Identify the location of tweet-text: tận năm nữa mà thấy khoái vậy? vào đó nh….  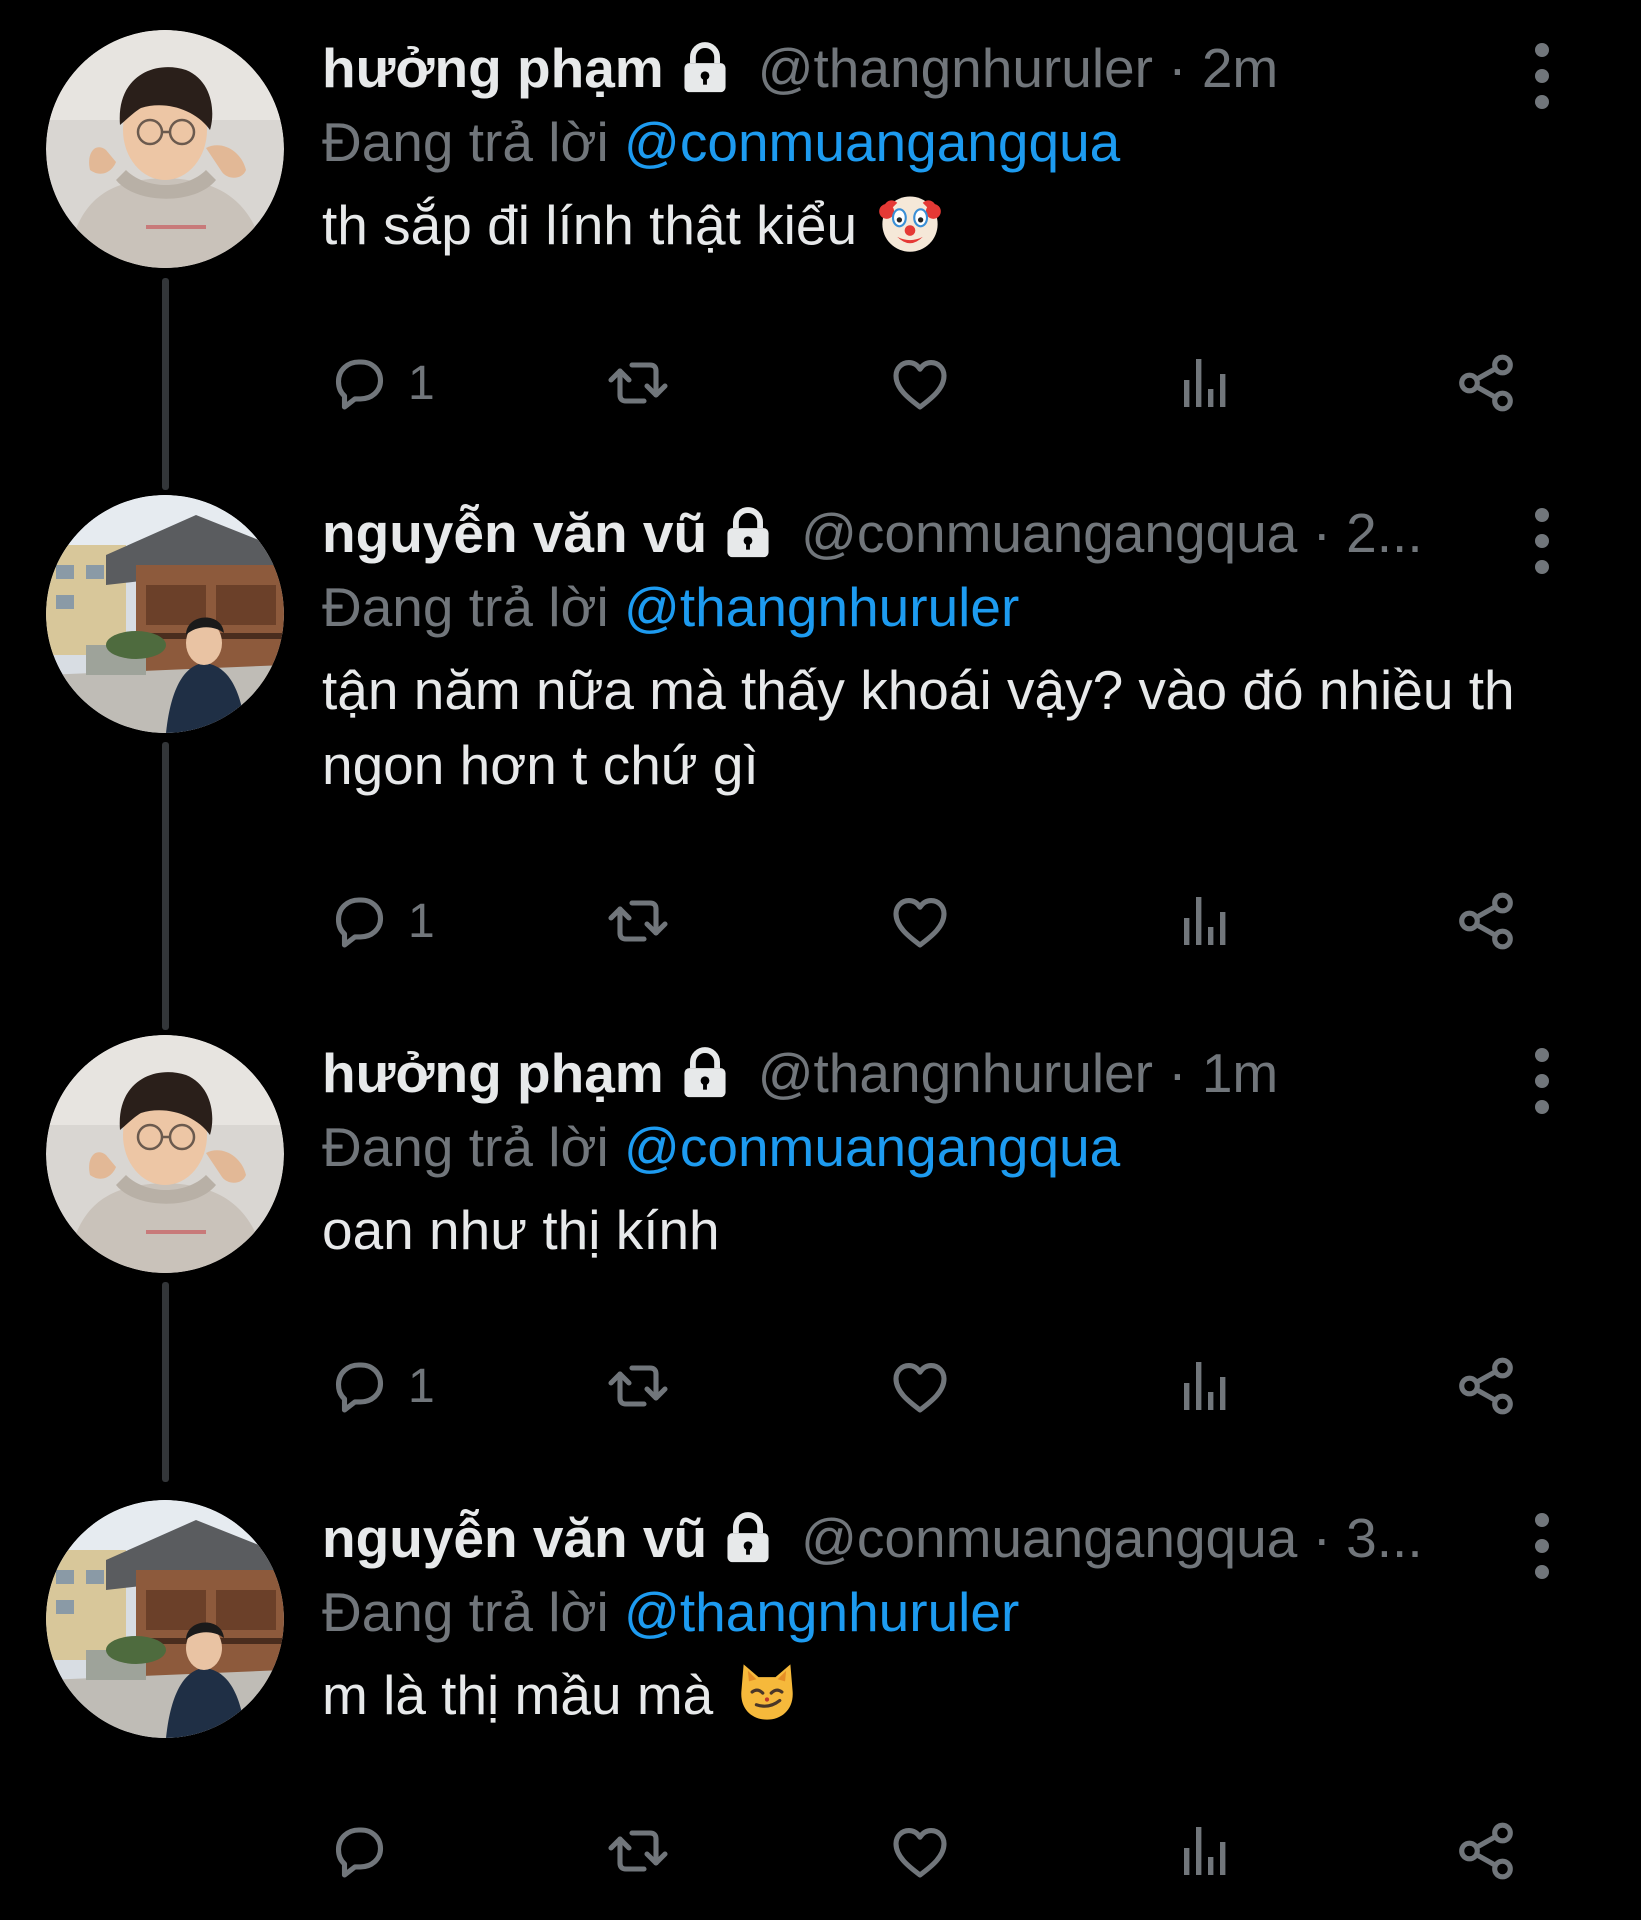
(942, 728).